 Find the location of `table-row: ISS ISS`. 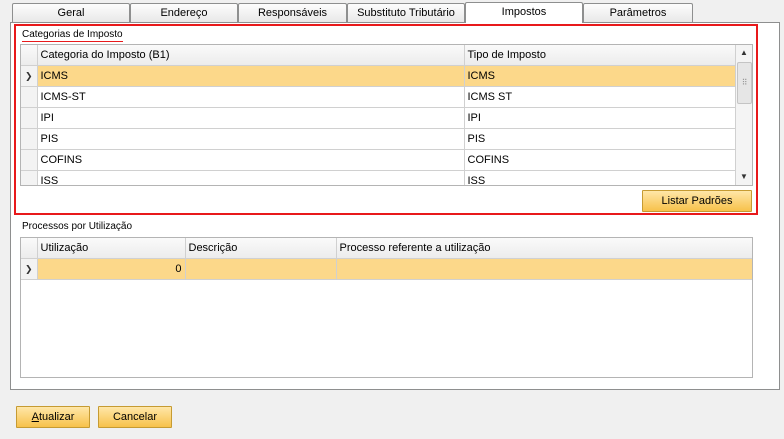

table-row: ISS ISS is located at coordinates (379, 177).